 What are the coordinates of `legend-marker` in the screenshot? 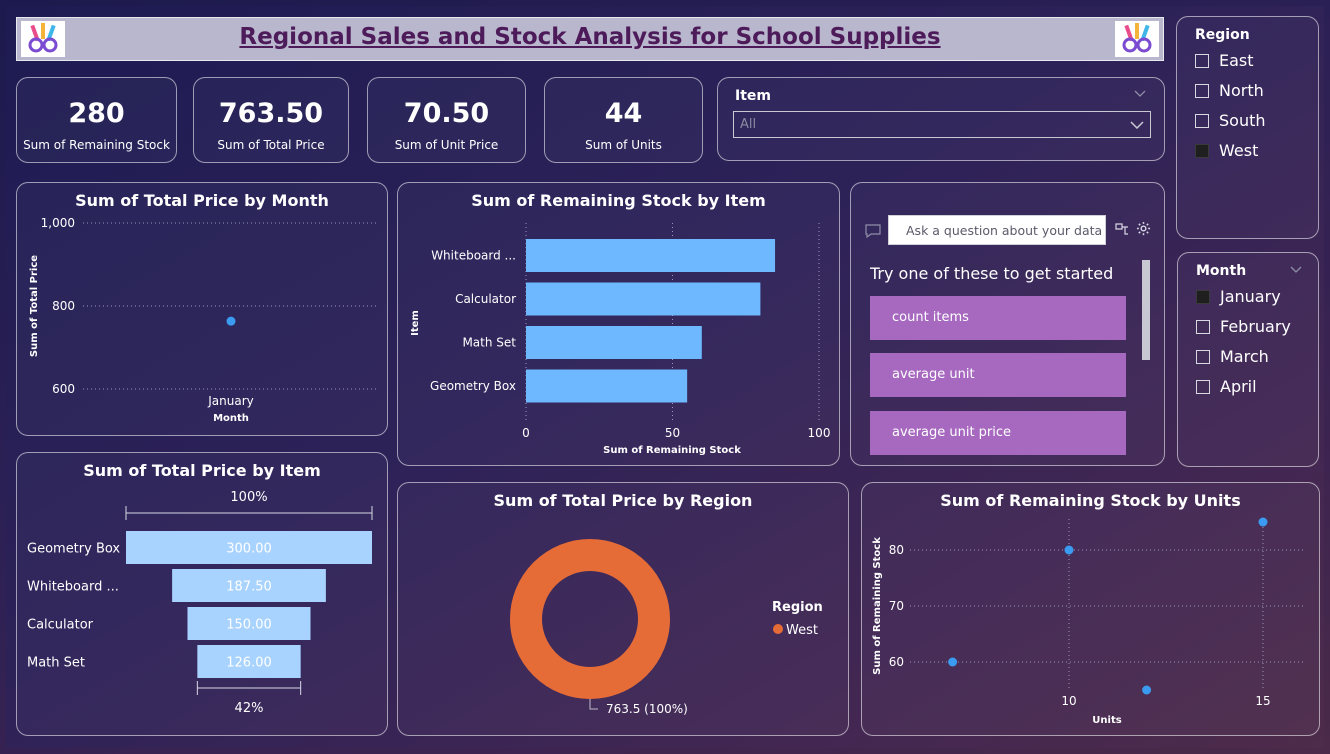 It's located at (778, 629).